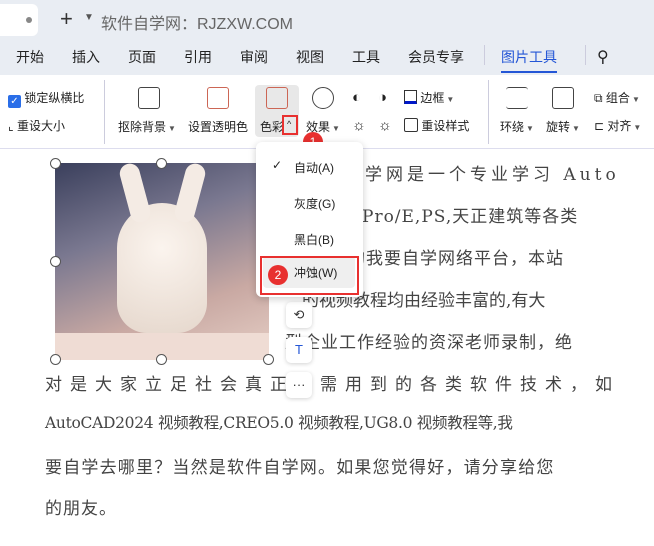 The image size is (654, 546). I want to click on reset-style-button: 重设样式, so click(436, 125).